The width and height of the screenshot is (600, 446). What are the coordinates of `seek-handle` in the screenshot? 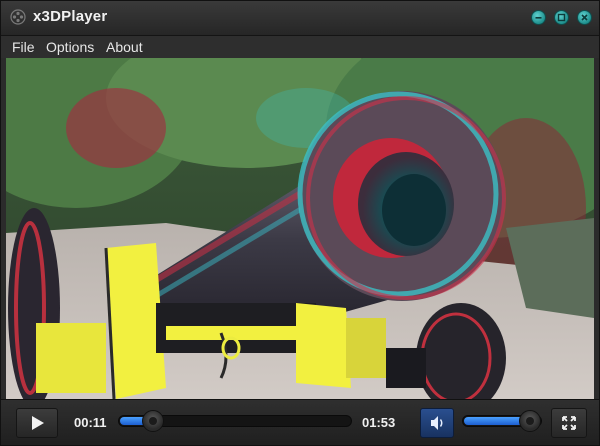 It's located at (152, 421).